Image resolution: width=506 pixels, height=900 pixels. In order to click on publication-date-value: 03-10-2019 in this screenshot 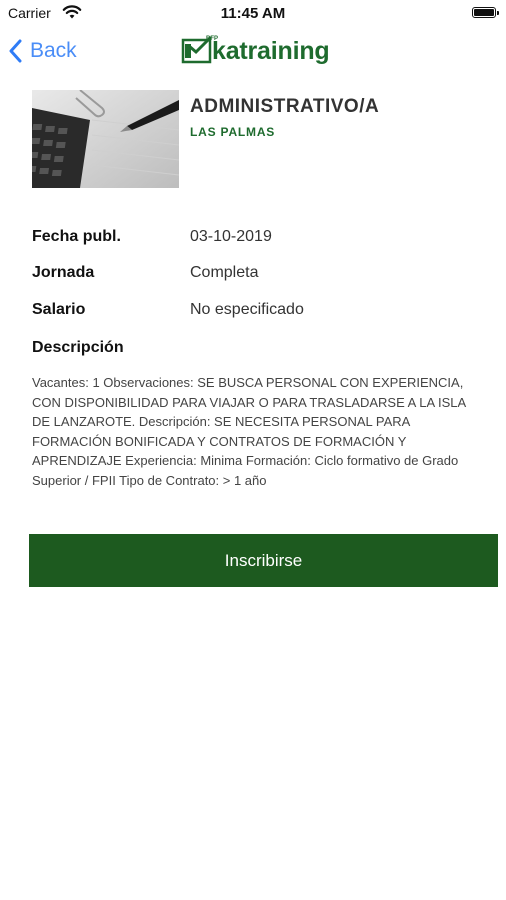, I will do `click(231, 236)`.